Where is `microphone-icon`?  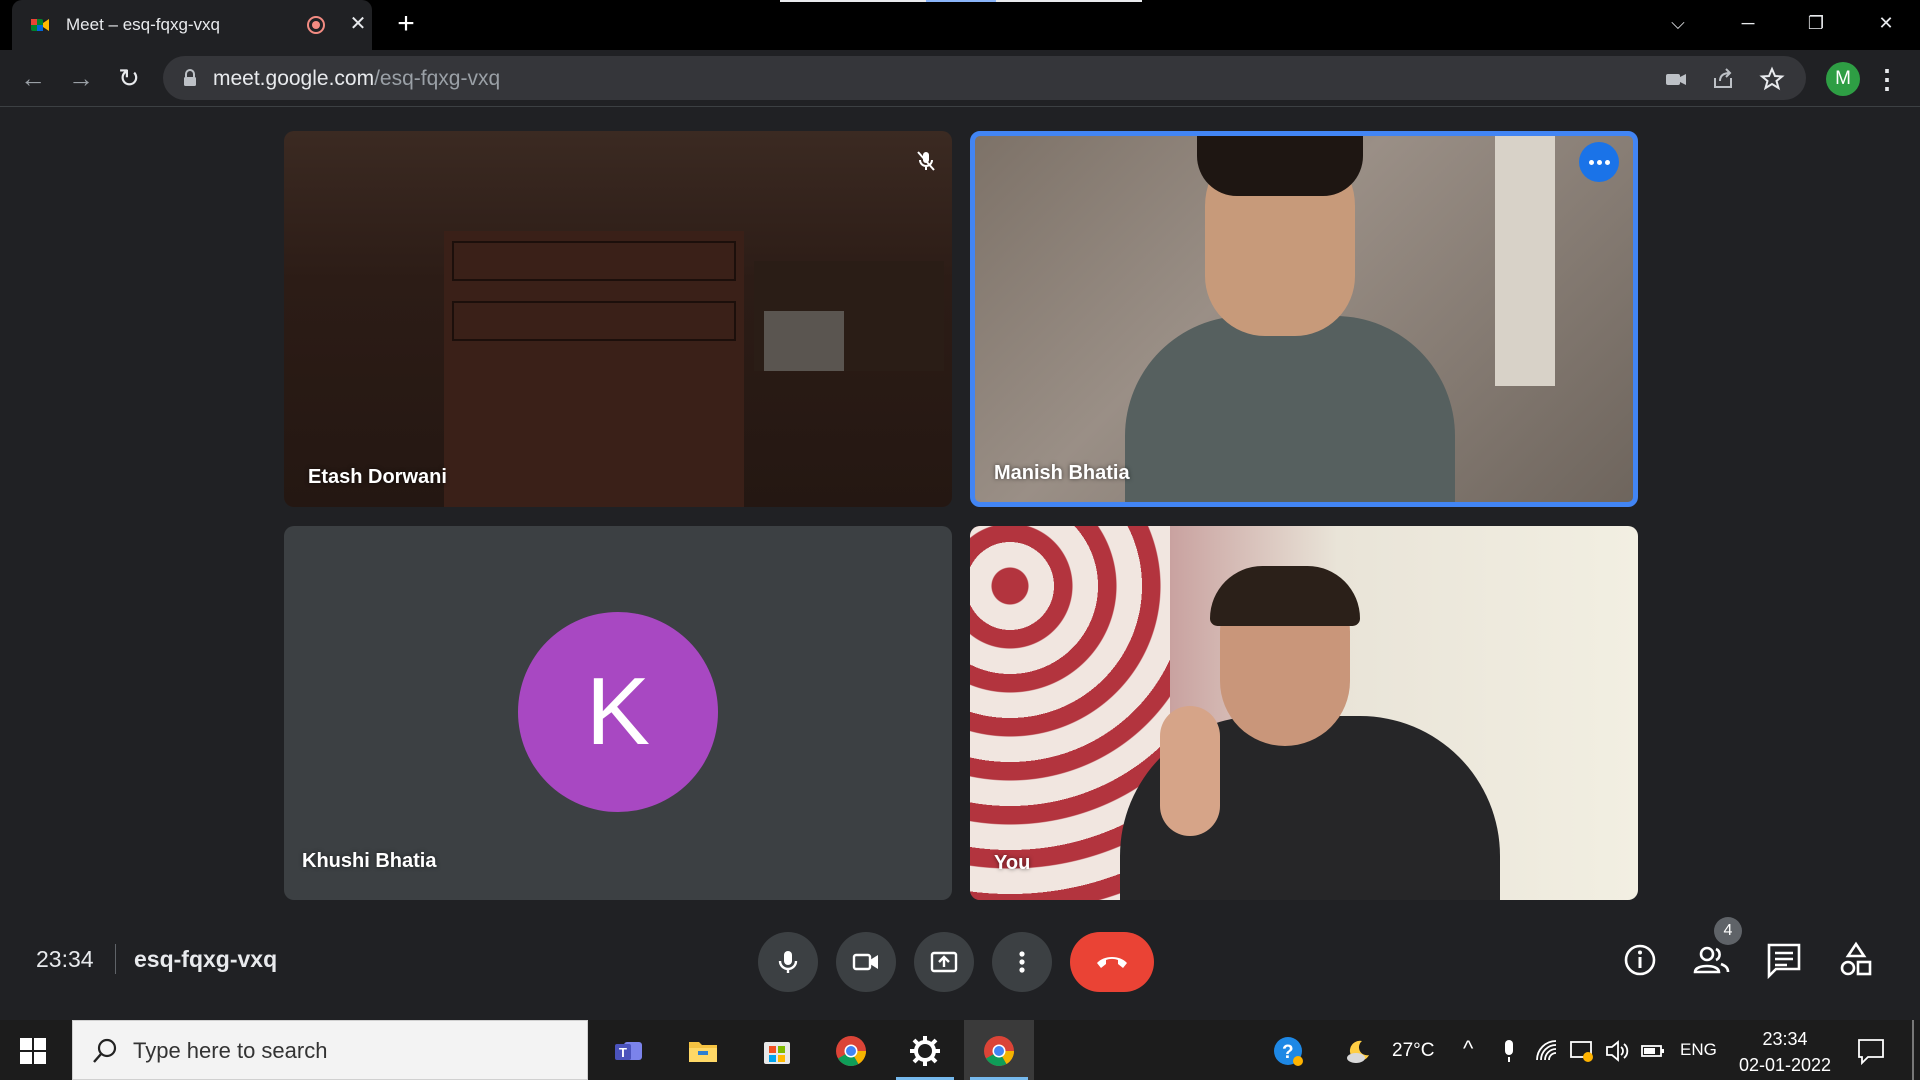
microphone-icon is located at coordinates (788, 962).